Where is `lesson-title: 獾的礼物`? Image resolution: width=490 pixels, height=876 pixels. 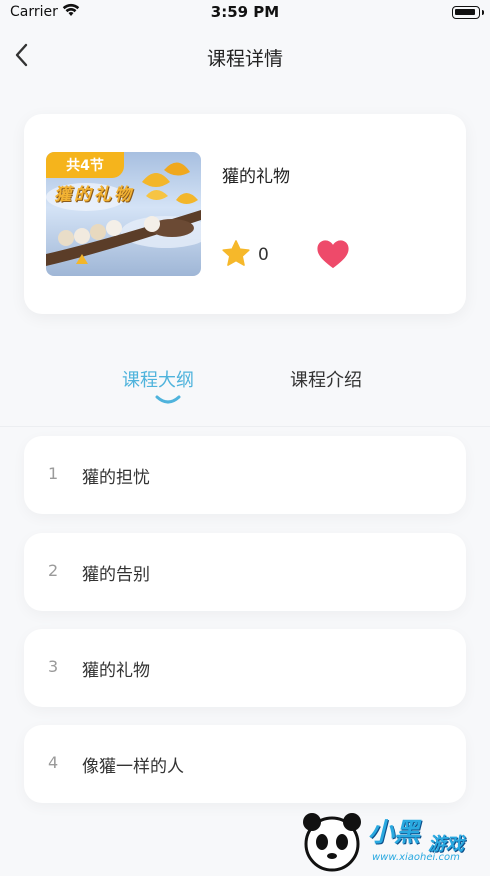
lesson-title: 獾的礼物 is located at coordinates (116, 671).